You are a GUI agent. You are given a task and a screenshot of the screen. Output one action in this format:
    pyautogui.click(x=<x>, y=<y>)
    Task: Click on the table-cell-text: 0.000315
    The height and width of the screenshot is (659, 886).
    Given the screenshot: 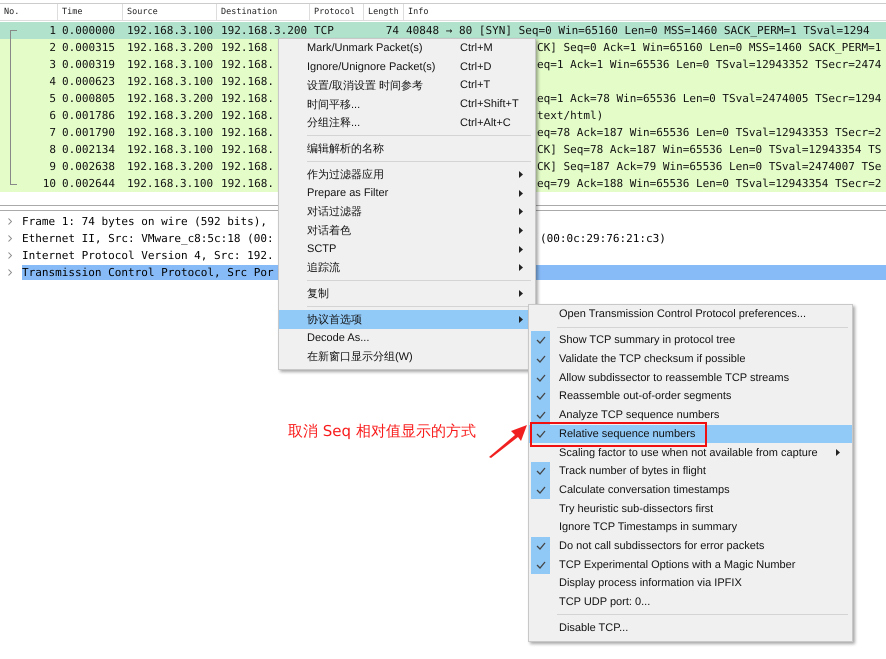 What is the action you would take?
    pyautogui.click(x=88, y=47)
    